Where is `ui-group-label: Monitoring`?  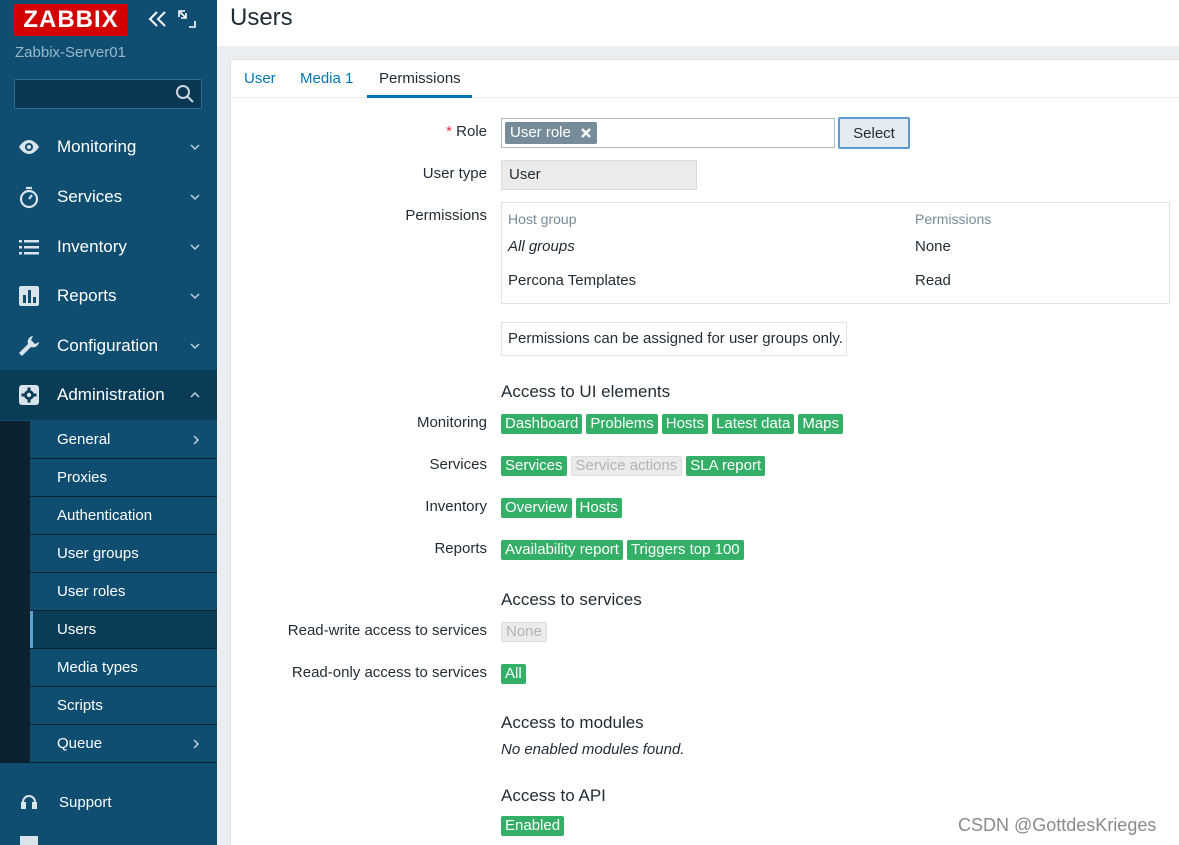
ui-group-label: Monitoring is located at coordinates (451, 422).